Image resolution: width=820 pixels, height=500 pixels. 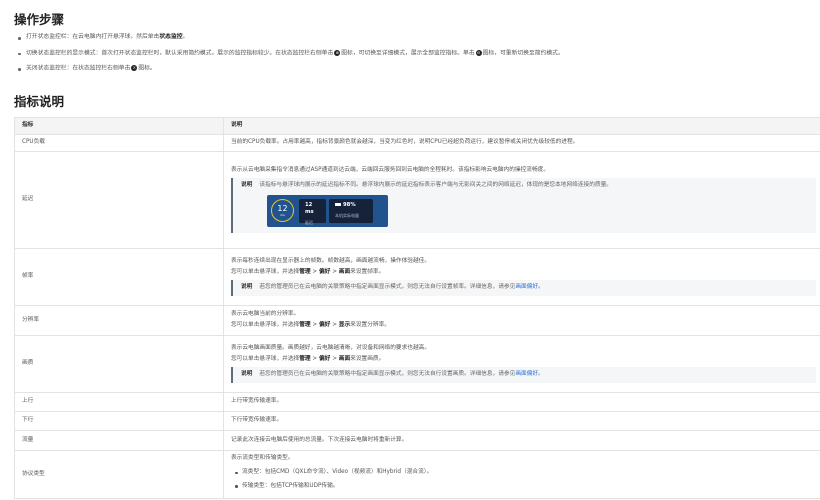 I want to click on expand-icon: ⊕, so click(x=337, y=52).